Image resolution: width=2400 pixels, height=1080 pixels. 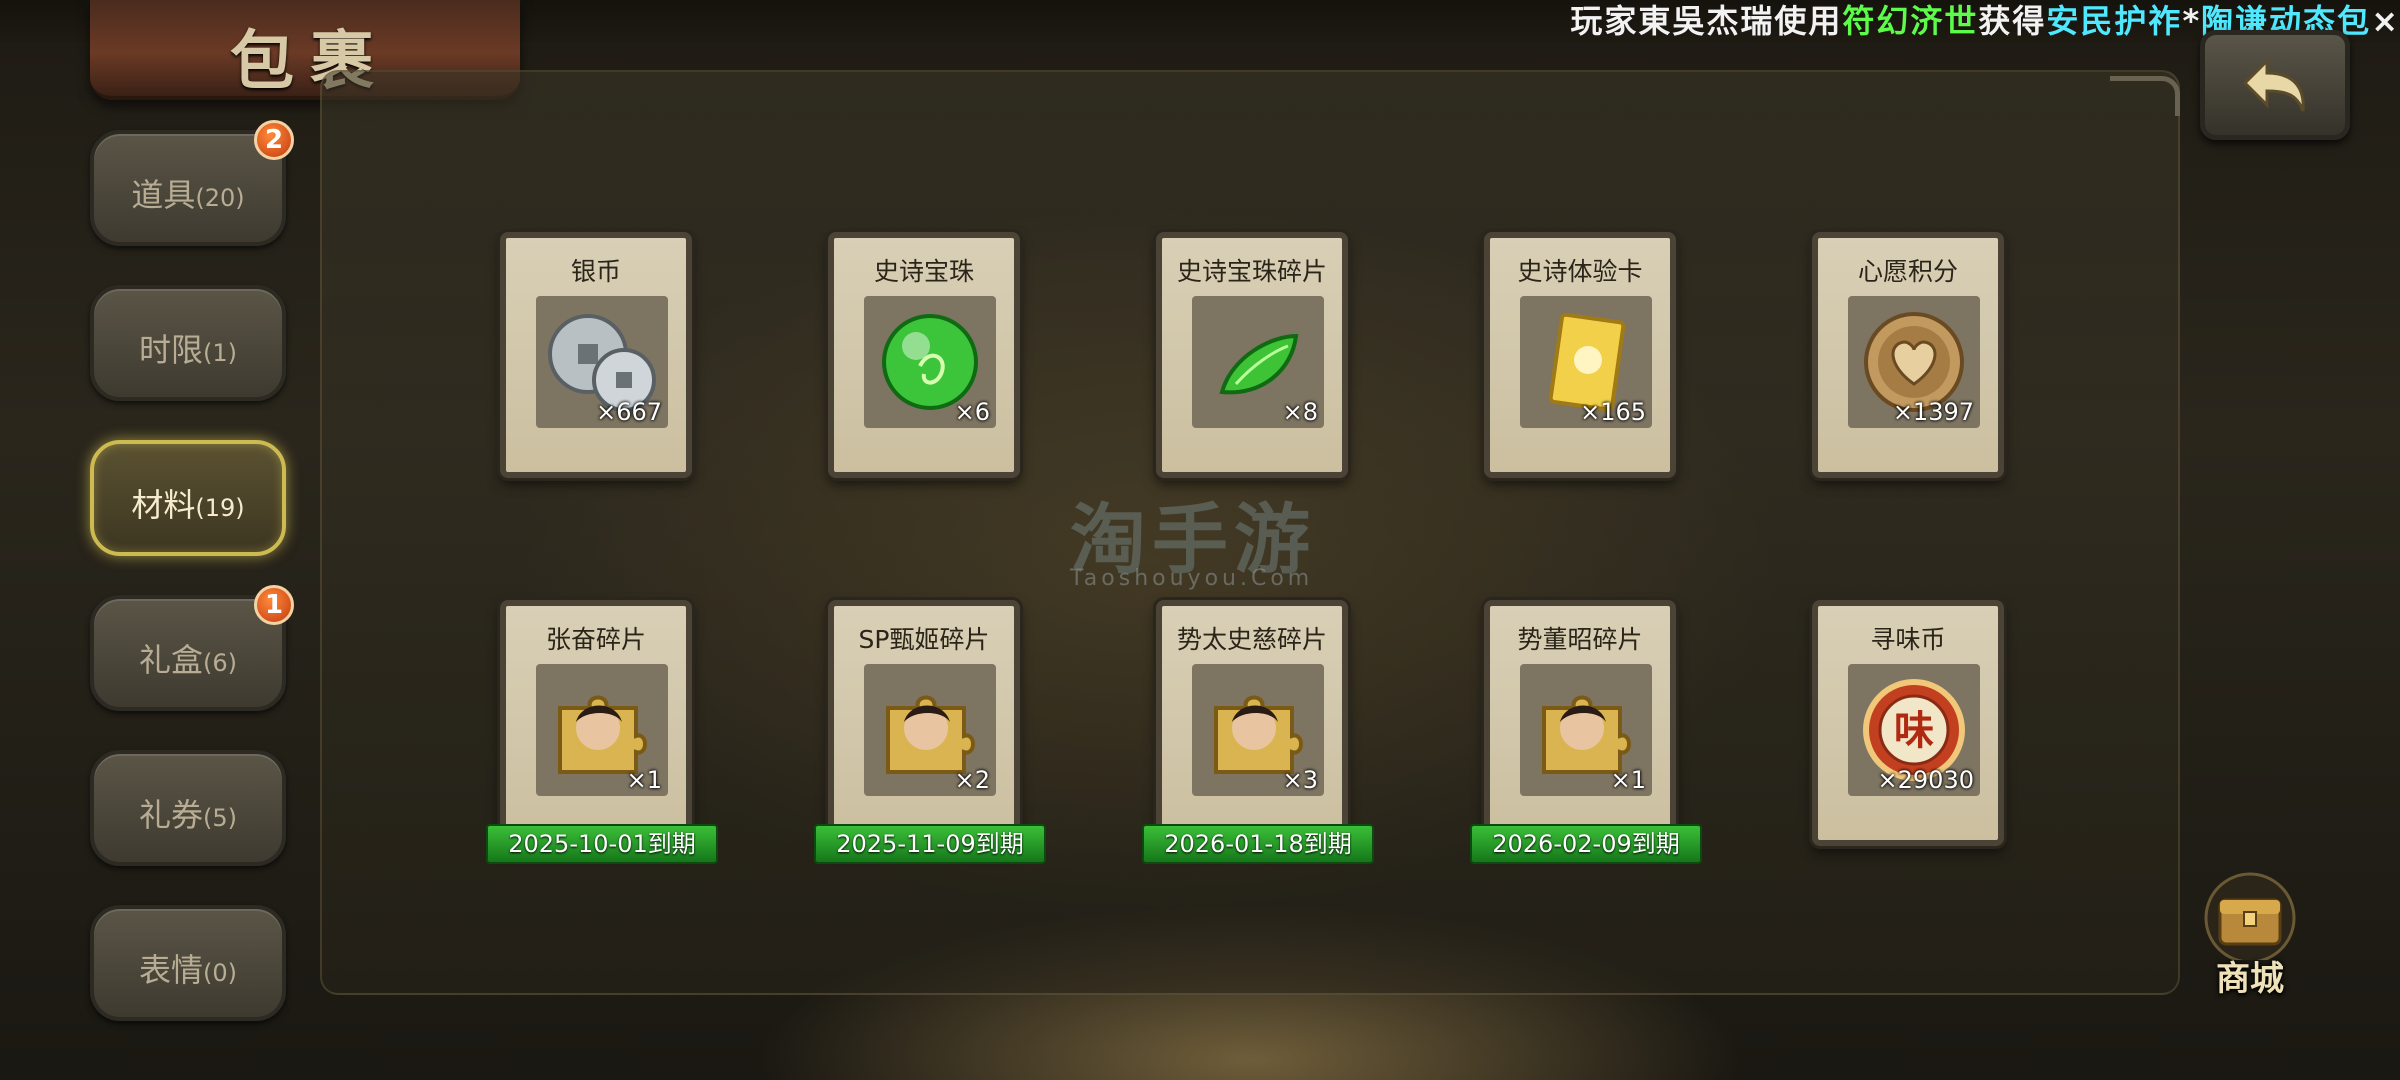 What do you see at coordinates (629, 412) in the screenshot?
I see `item-quantity: ×667` at bounding box center [629, 412].